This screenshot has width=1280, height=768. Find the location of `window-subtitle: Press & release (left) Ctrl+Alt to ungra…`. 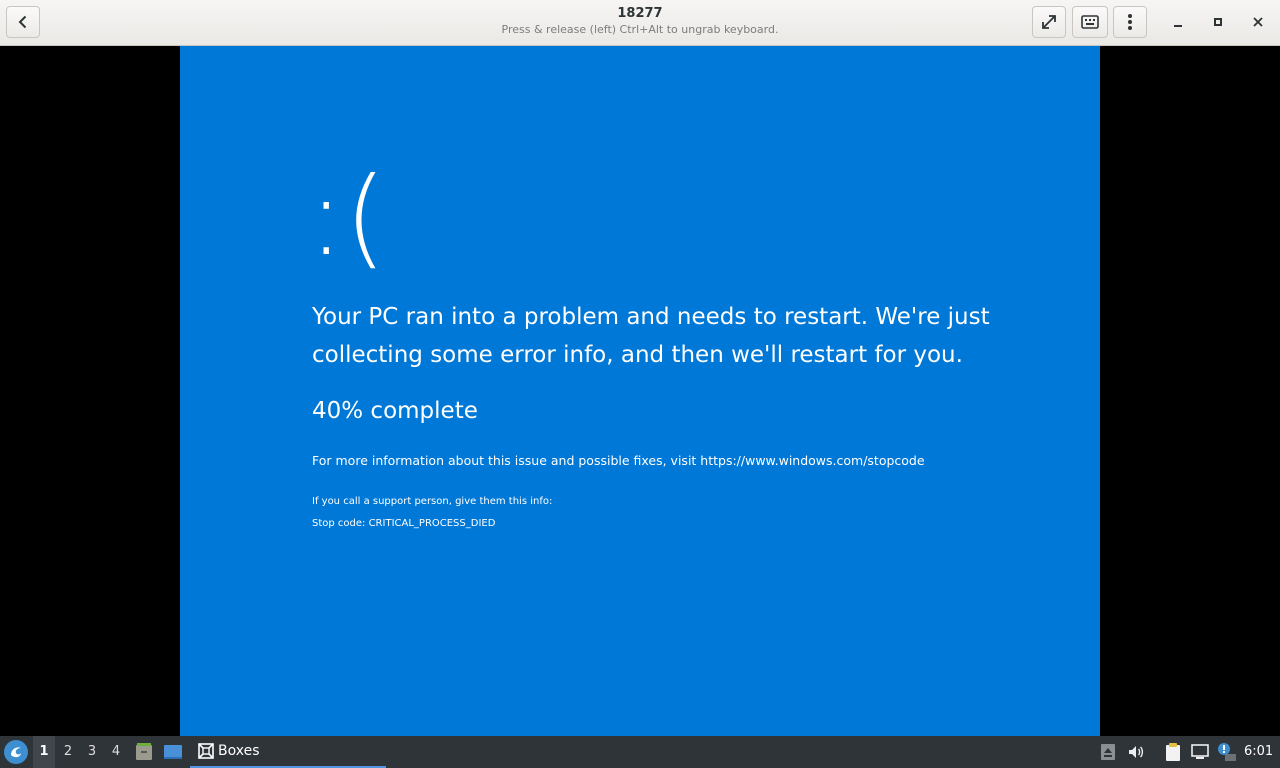

window-subtitle: Press & release (left) Ctrl+Alt to ungra… is located at coordinates (640, 29).